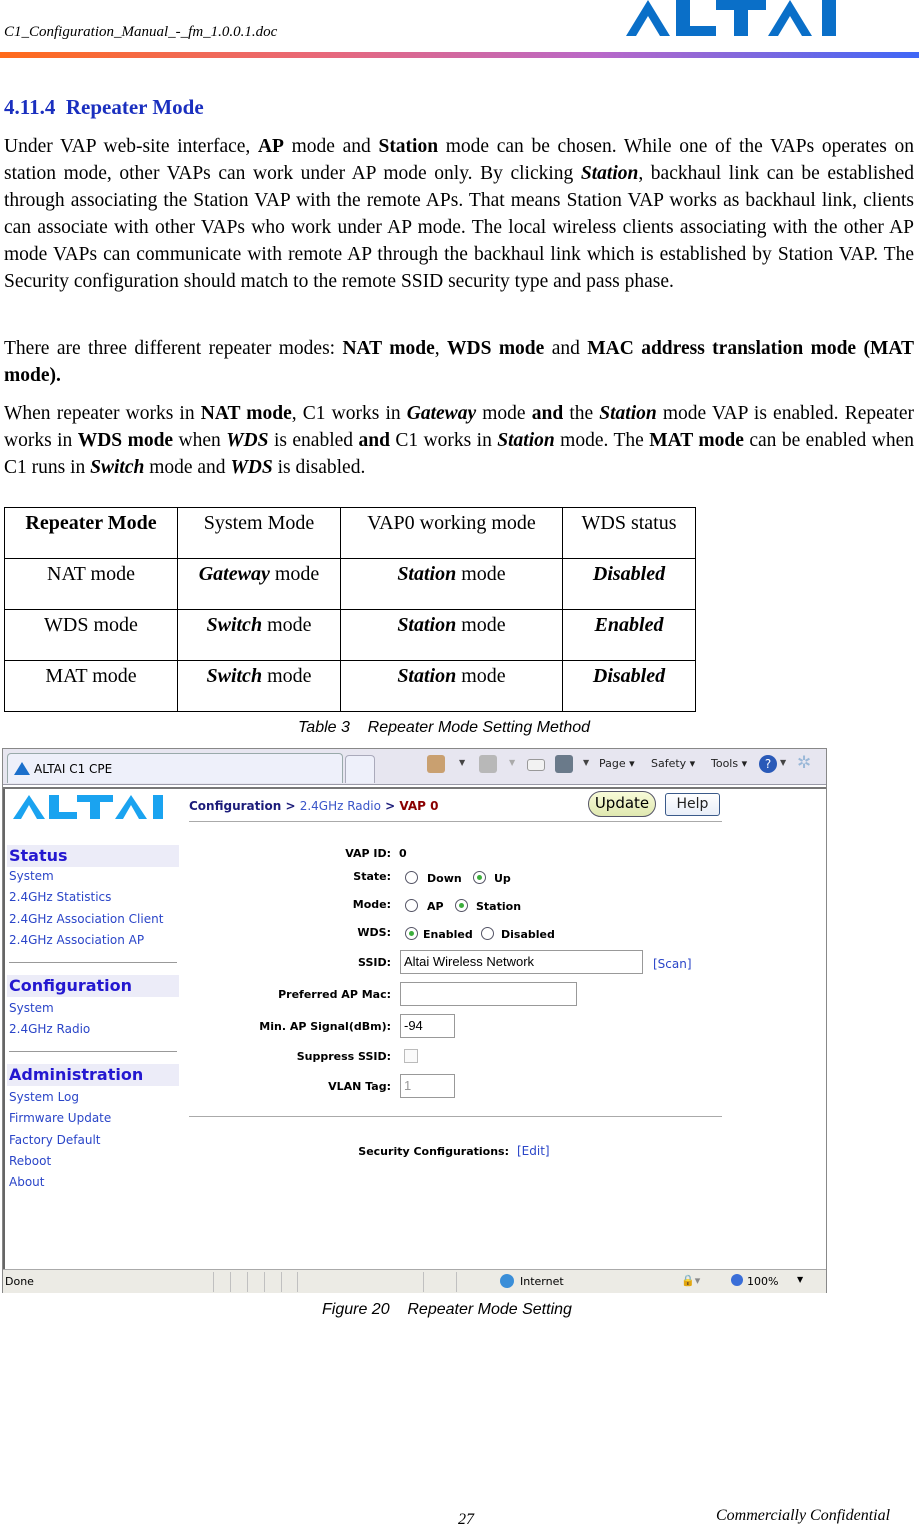 The height and width of the screenshot is (1529, 919). What do you see at coordinates (692, 804) in the screenshot?
I see `help-button: Help` at bounding box center [692, 804].